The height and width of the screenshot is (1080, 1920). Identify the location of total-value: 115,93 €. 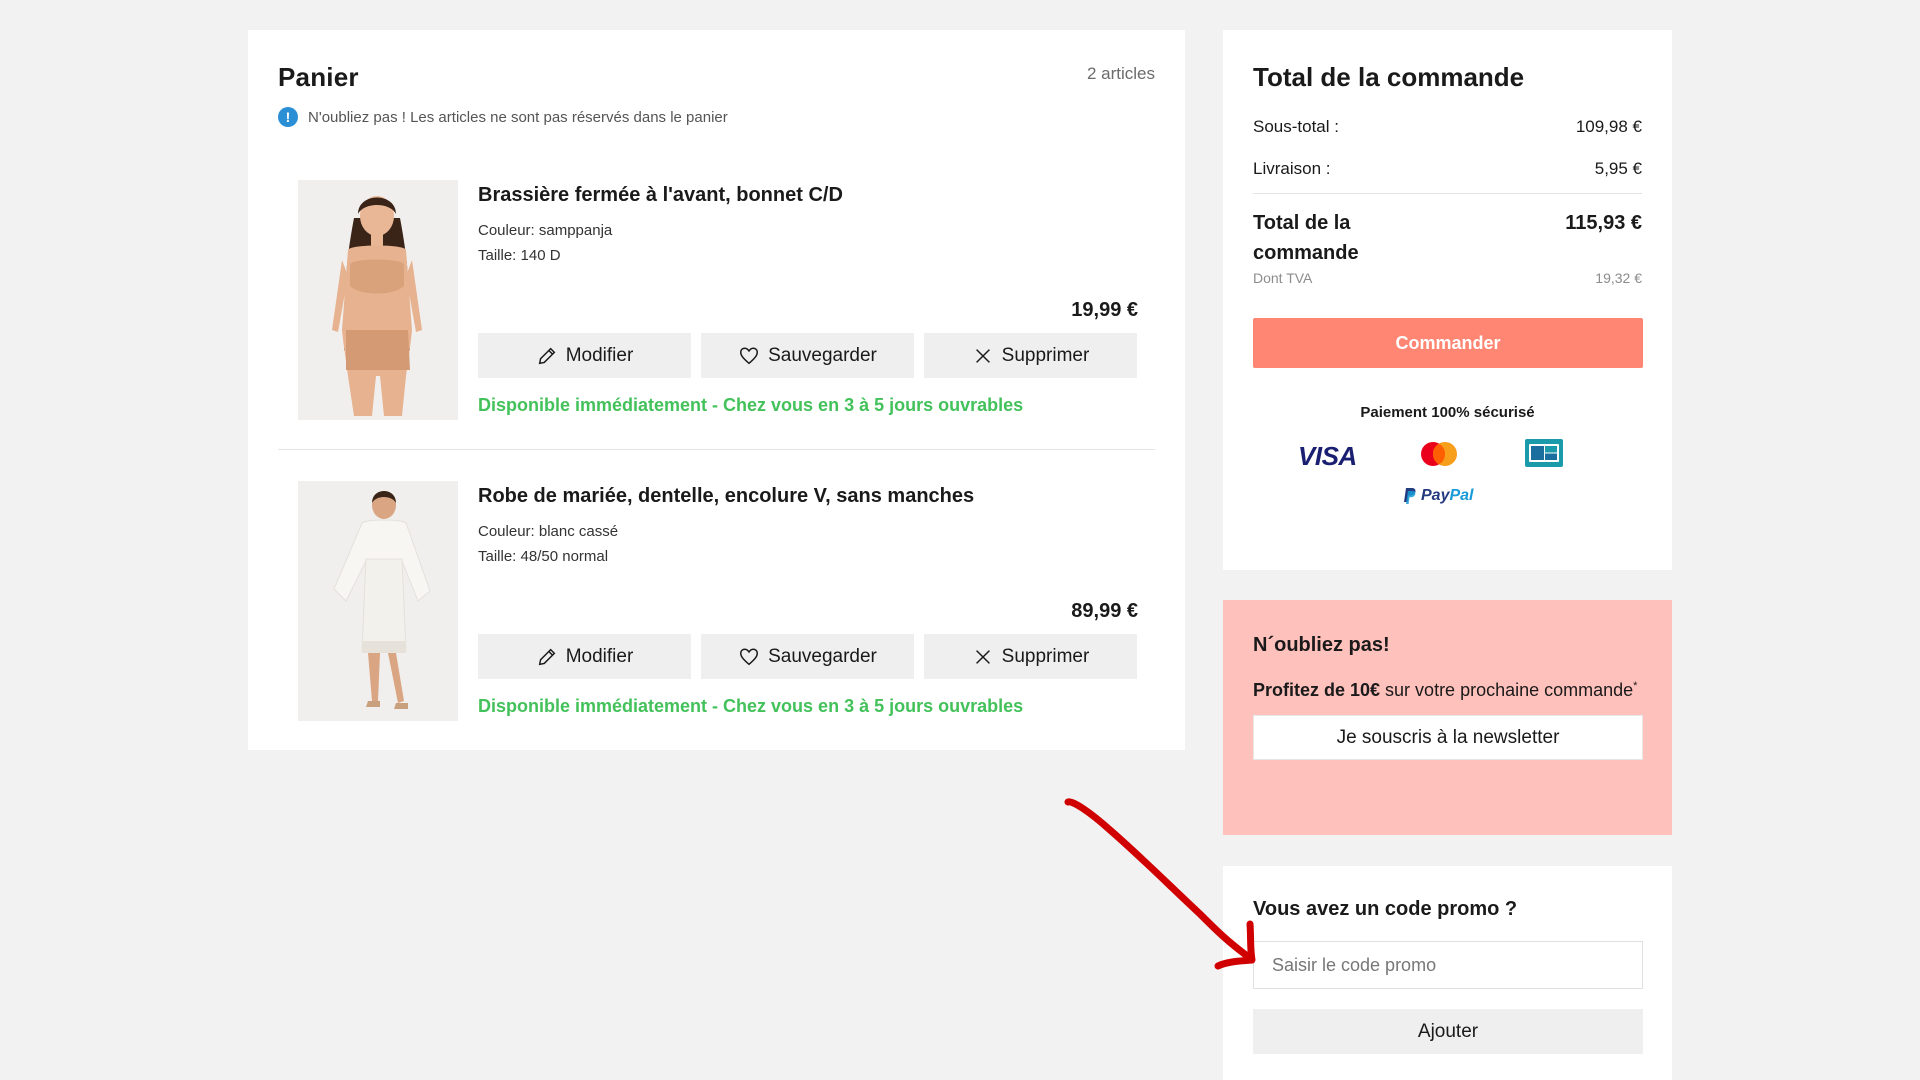
(1603, 223).